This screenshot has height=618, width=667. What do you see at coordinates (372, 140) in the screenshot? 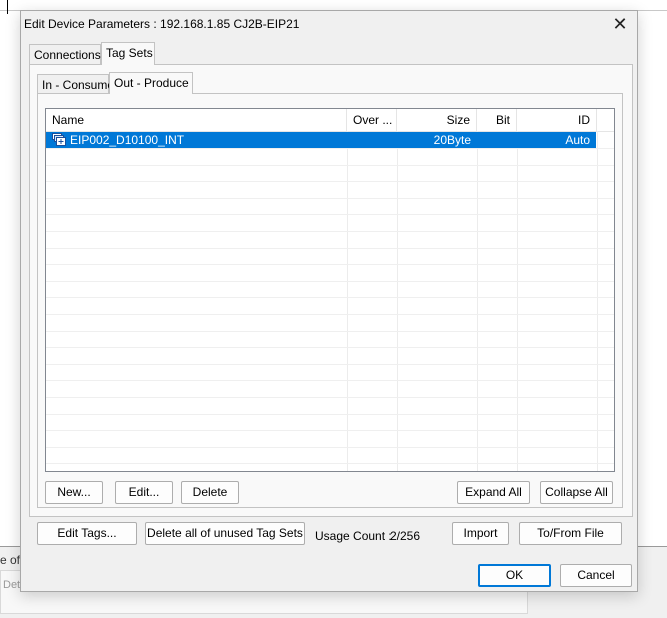
I see `row-over-cell` at bounding box center [372, 140].